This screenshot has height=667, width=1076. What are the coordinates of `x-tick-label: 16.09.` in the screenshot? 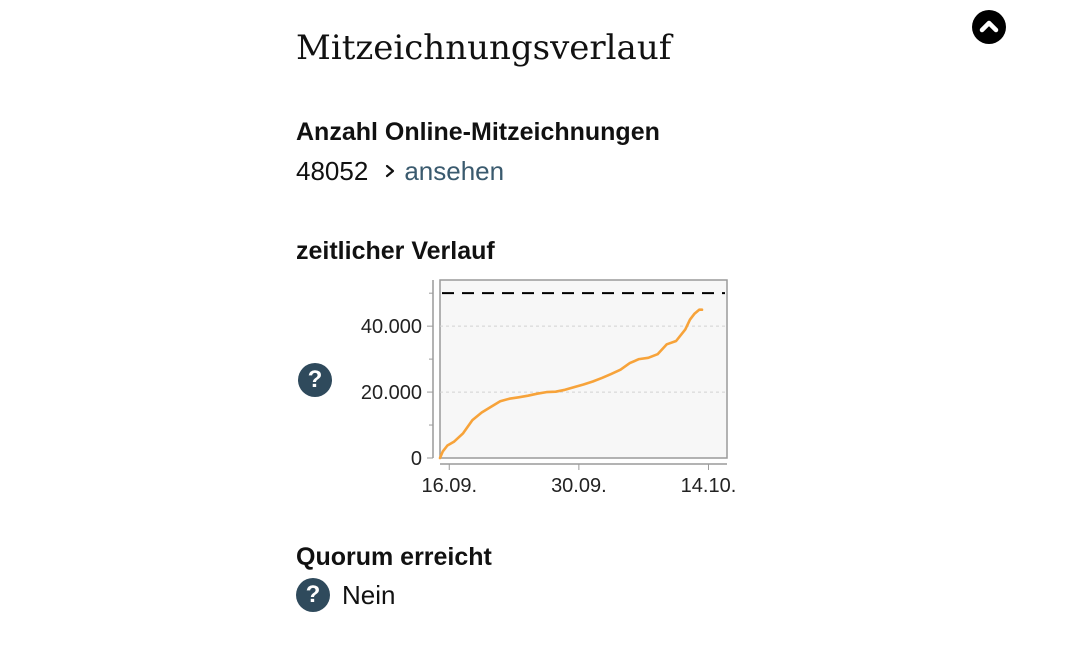 It's located at (449, 486).